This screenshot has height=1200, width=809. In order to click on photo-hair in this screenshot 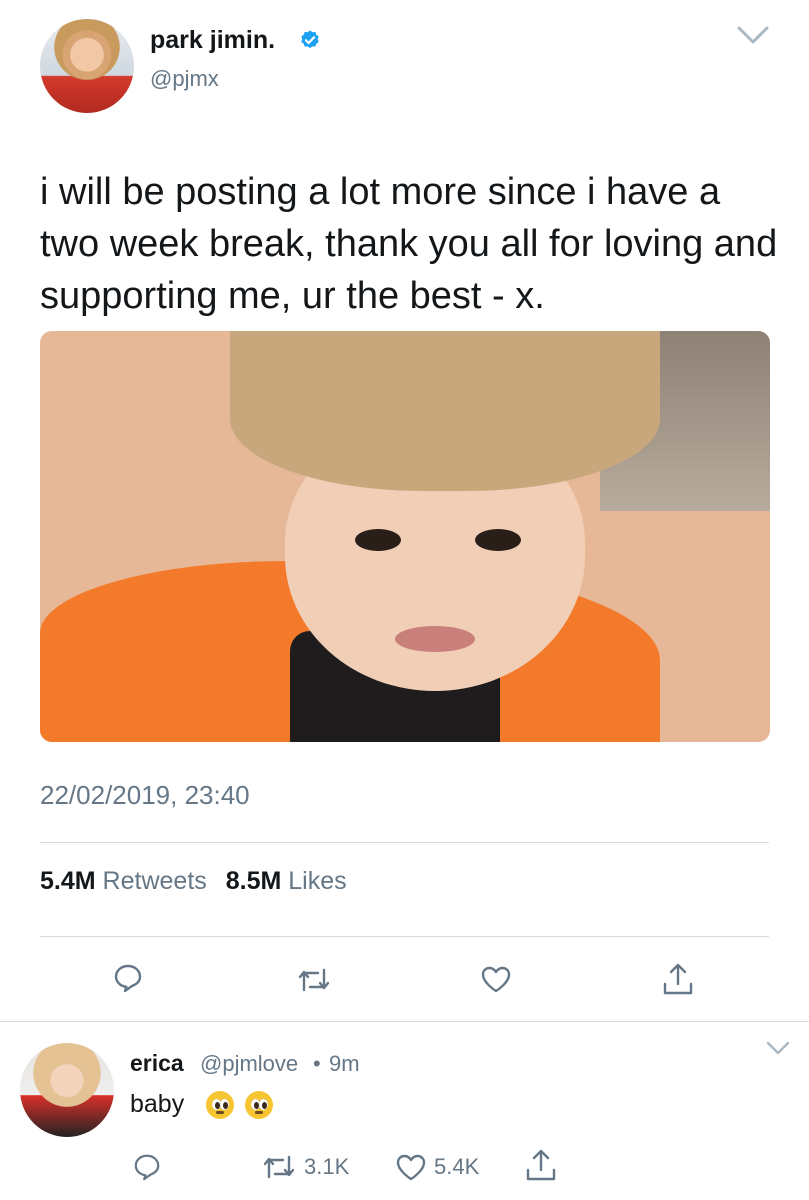, I will do `click(445, 411)`.